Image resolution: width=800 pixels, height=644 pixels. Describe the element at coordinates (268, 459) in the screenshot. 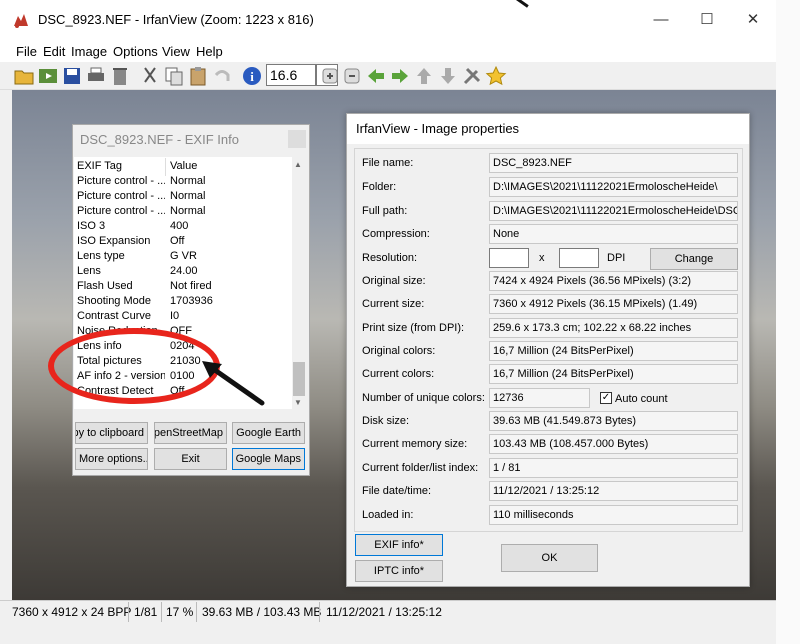

I see `show-google-maps-button: Show in Google Maps` at that location.